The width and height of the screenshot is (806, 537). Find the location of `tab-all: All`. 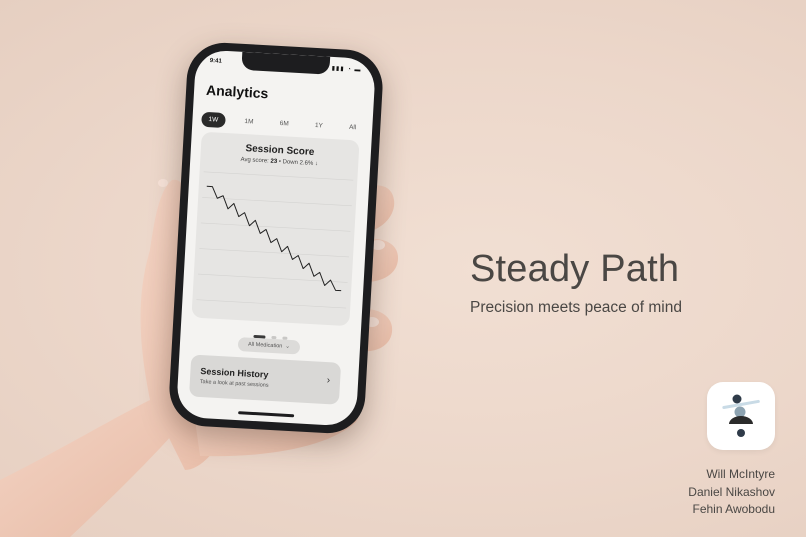

tab-all: All is located at coordinates (353, 127).